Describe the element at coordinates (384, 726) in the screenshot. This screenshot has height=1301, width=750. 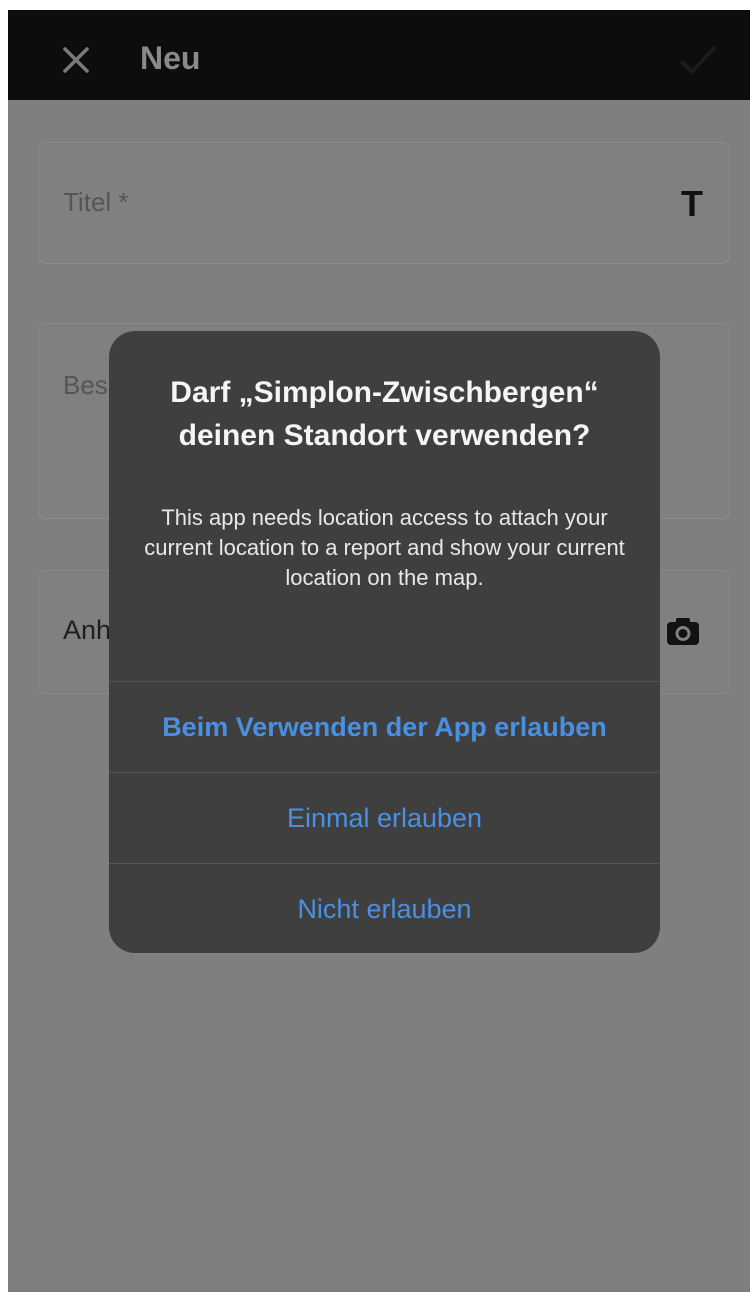
I see `allow-while-using-button: Beim Verwenden der App erlauben` at that location.